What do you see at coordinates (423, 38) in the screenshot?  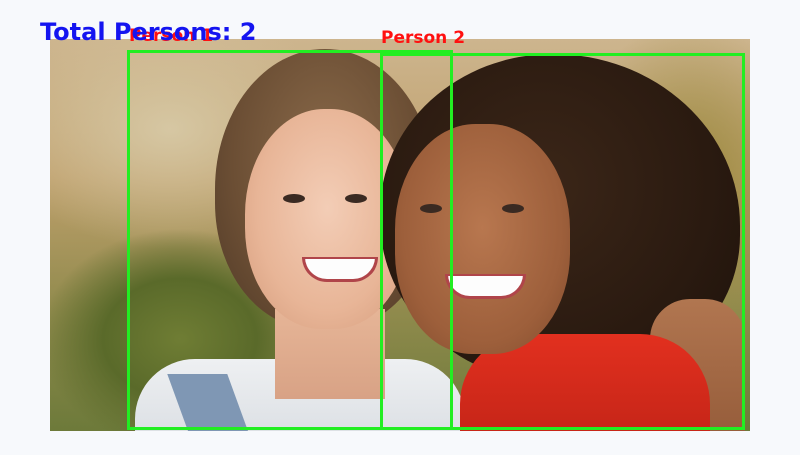 I see `person-2-label: Person 2` at bounding box center [423, 38].